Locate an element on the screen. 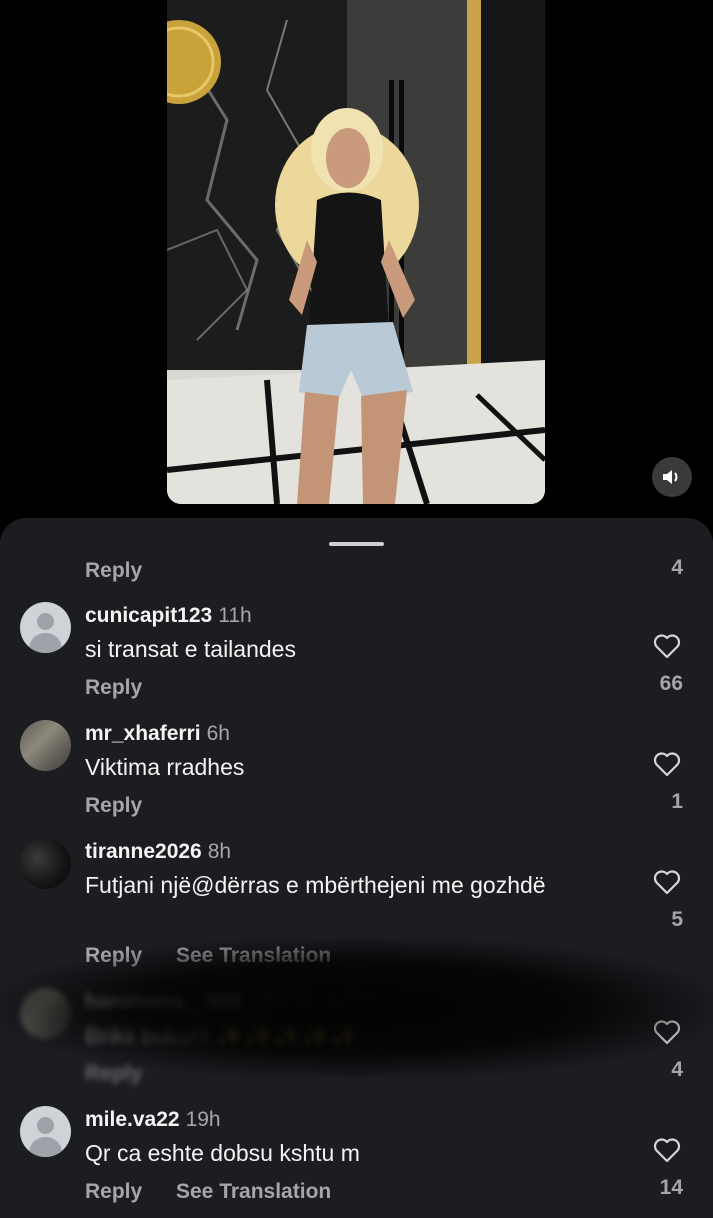 This screenshot has width=713, height=1218. like-count: 14 is located at coordinates (671, 1187).